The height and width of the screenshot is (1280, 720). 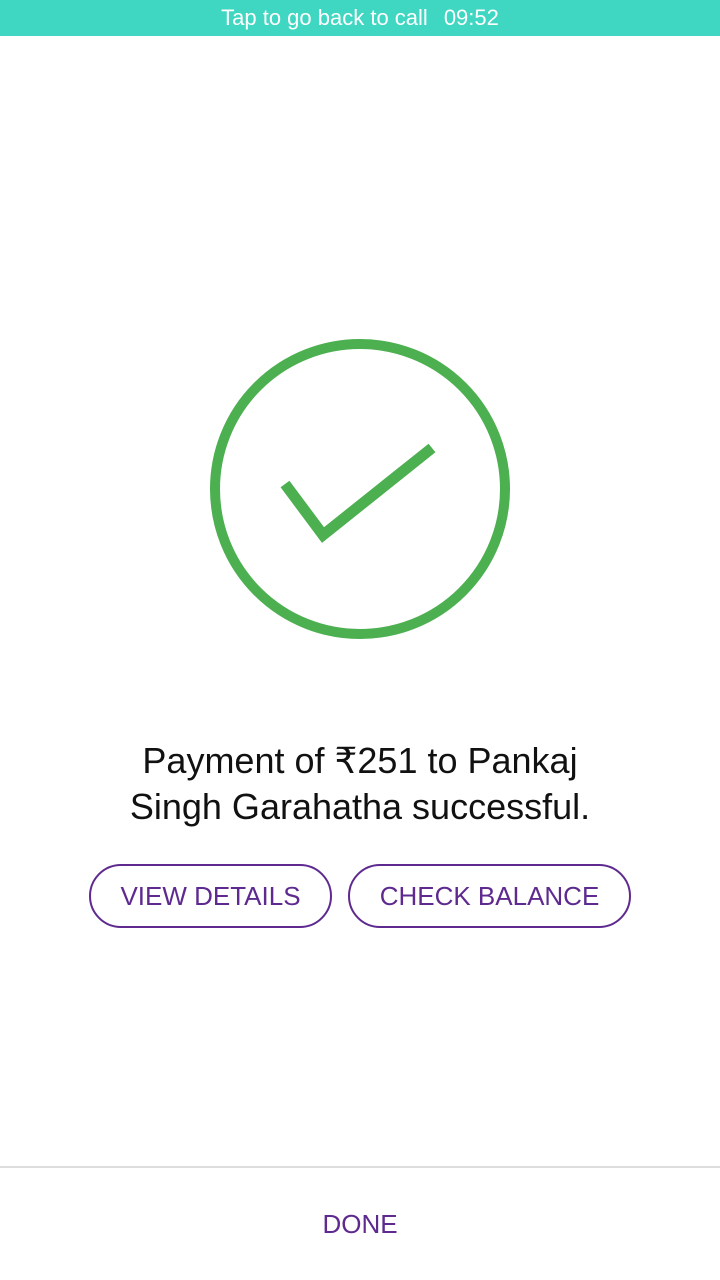 I want to click on done-button: DONE, so click(x=360, y=1224).